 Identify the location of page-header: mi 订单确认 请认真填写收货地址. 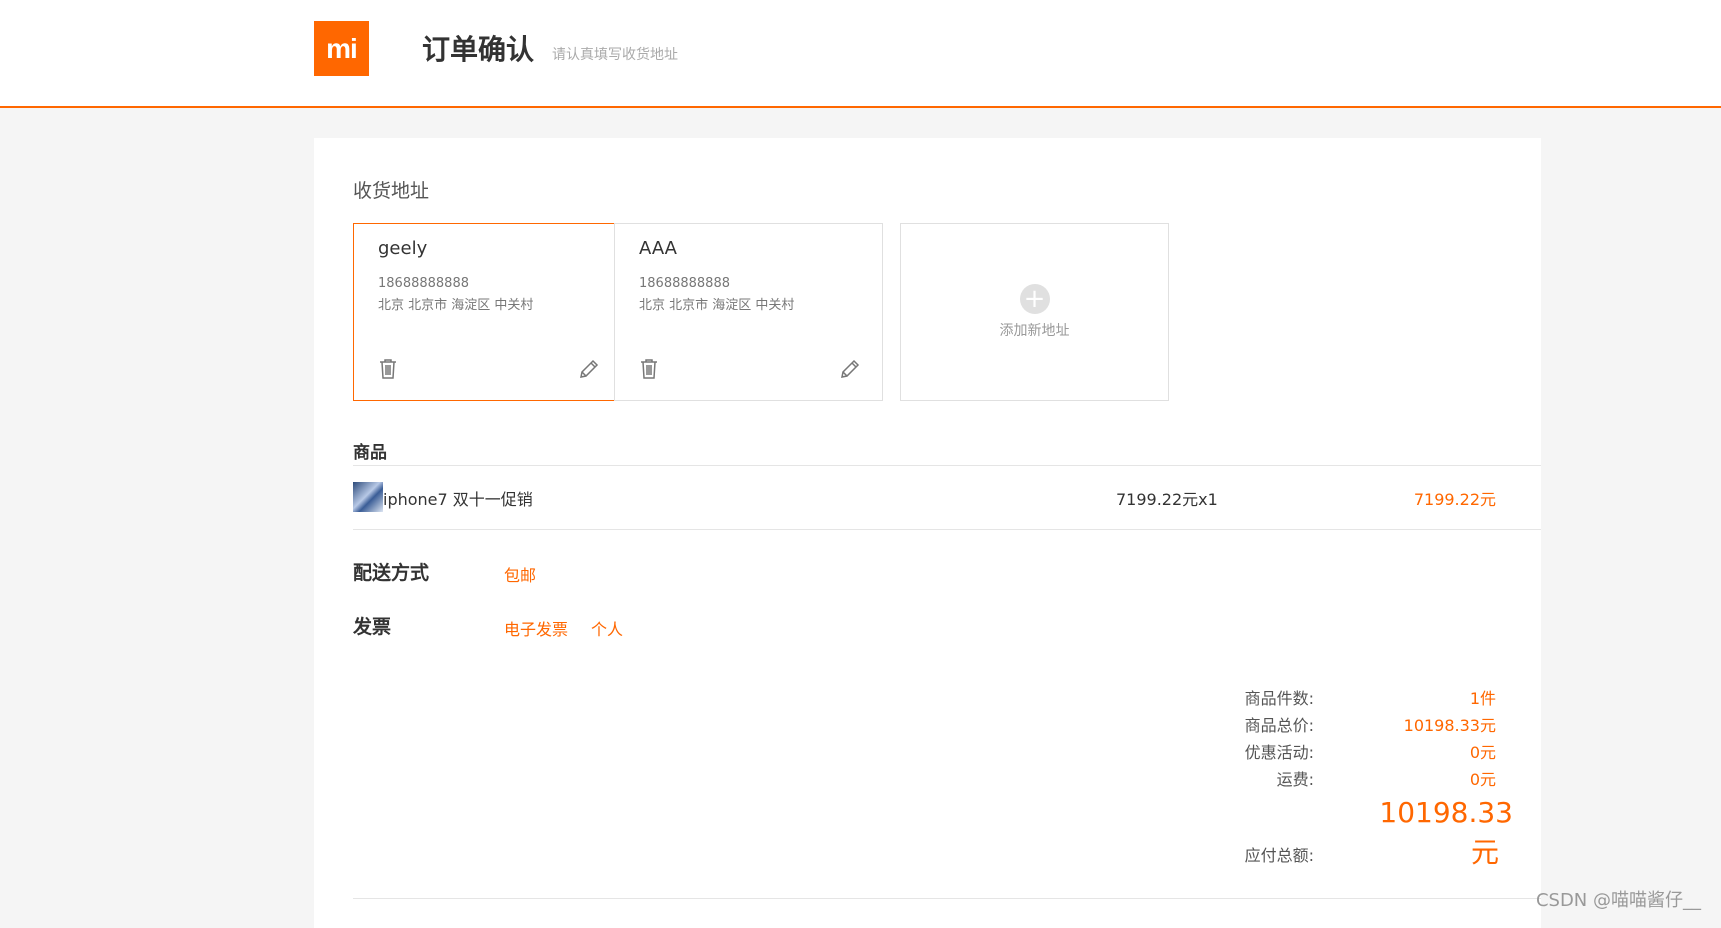
(860, 54).